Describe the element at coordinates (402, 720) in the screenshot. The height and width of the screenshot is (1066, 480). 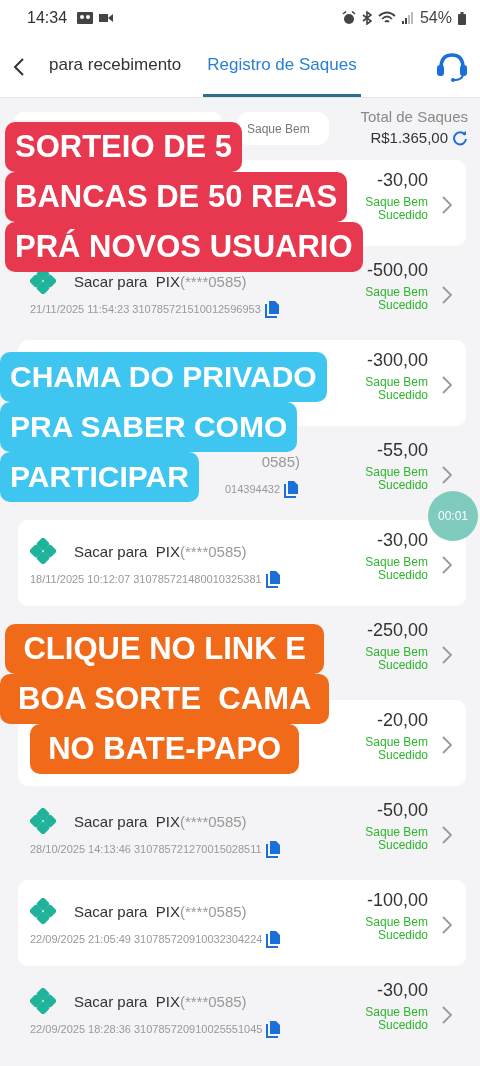
I see `withdrawal-amount: -20,00` at that location.